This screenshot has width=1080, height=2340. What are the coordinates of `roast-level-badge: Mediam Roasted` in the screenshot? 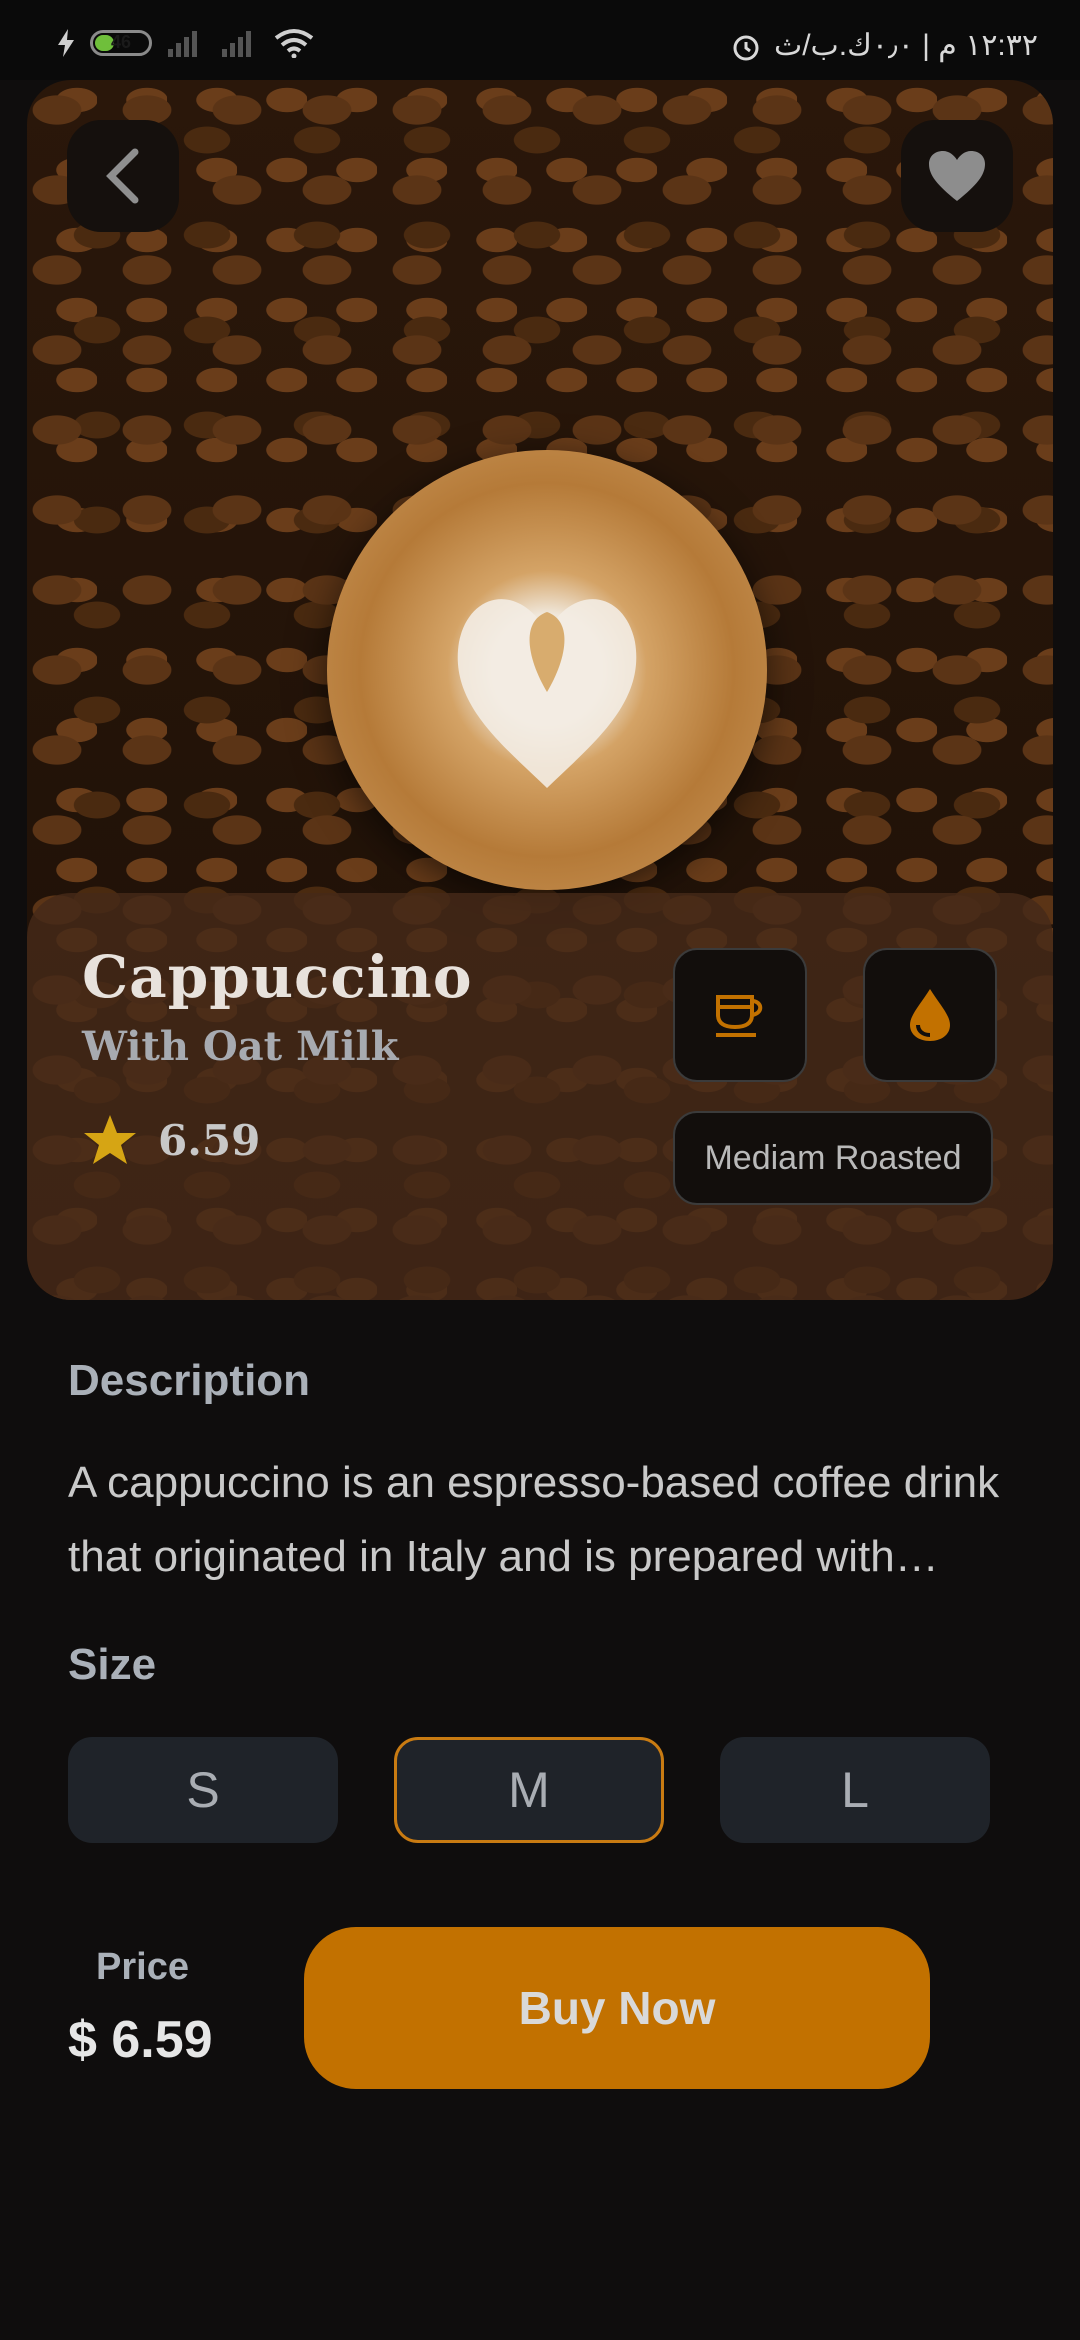 It's located at (833, 1158).